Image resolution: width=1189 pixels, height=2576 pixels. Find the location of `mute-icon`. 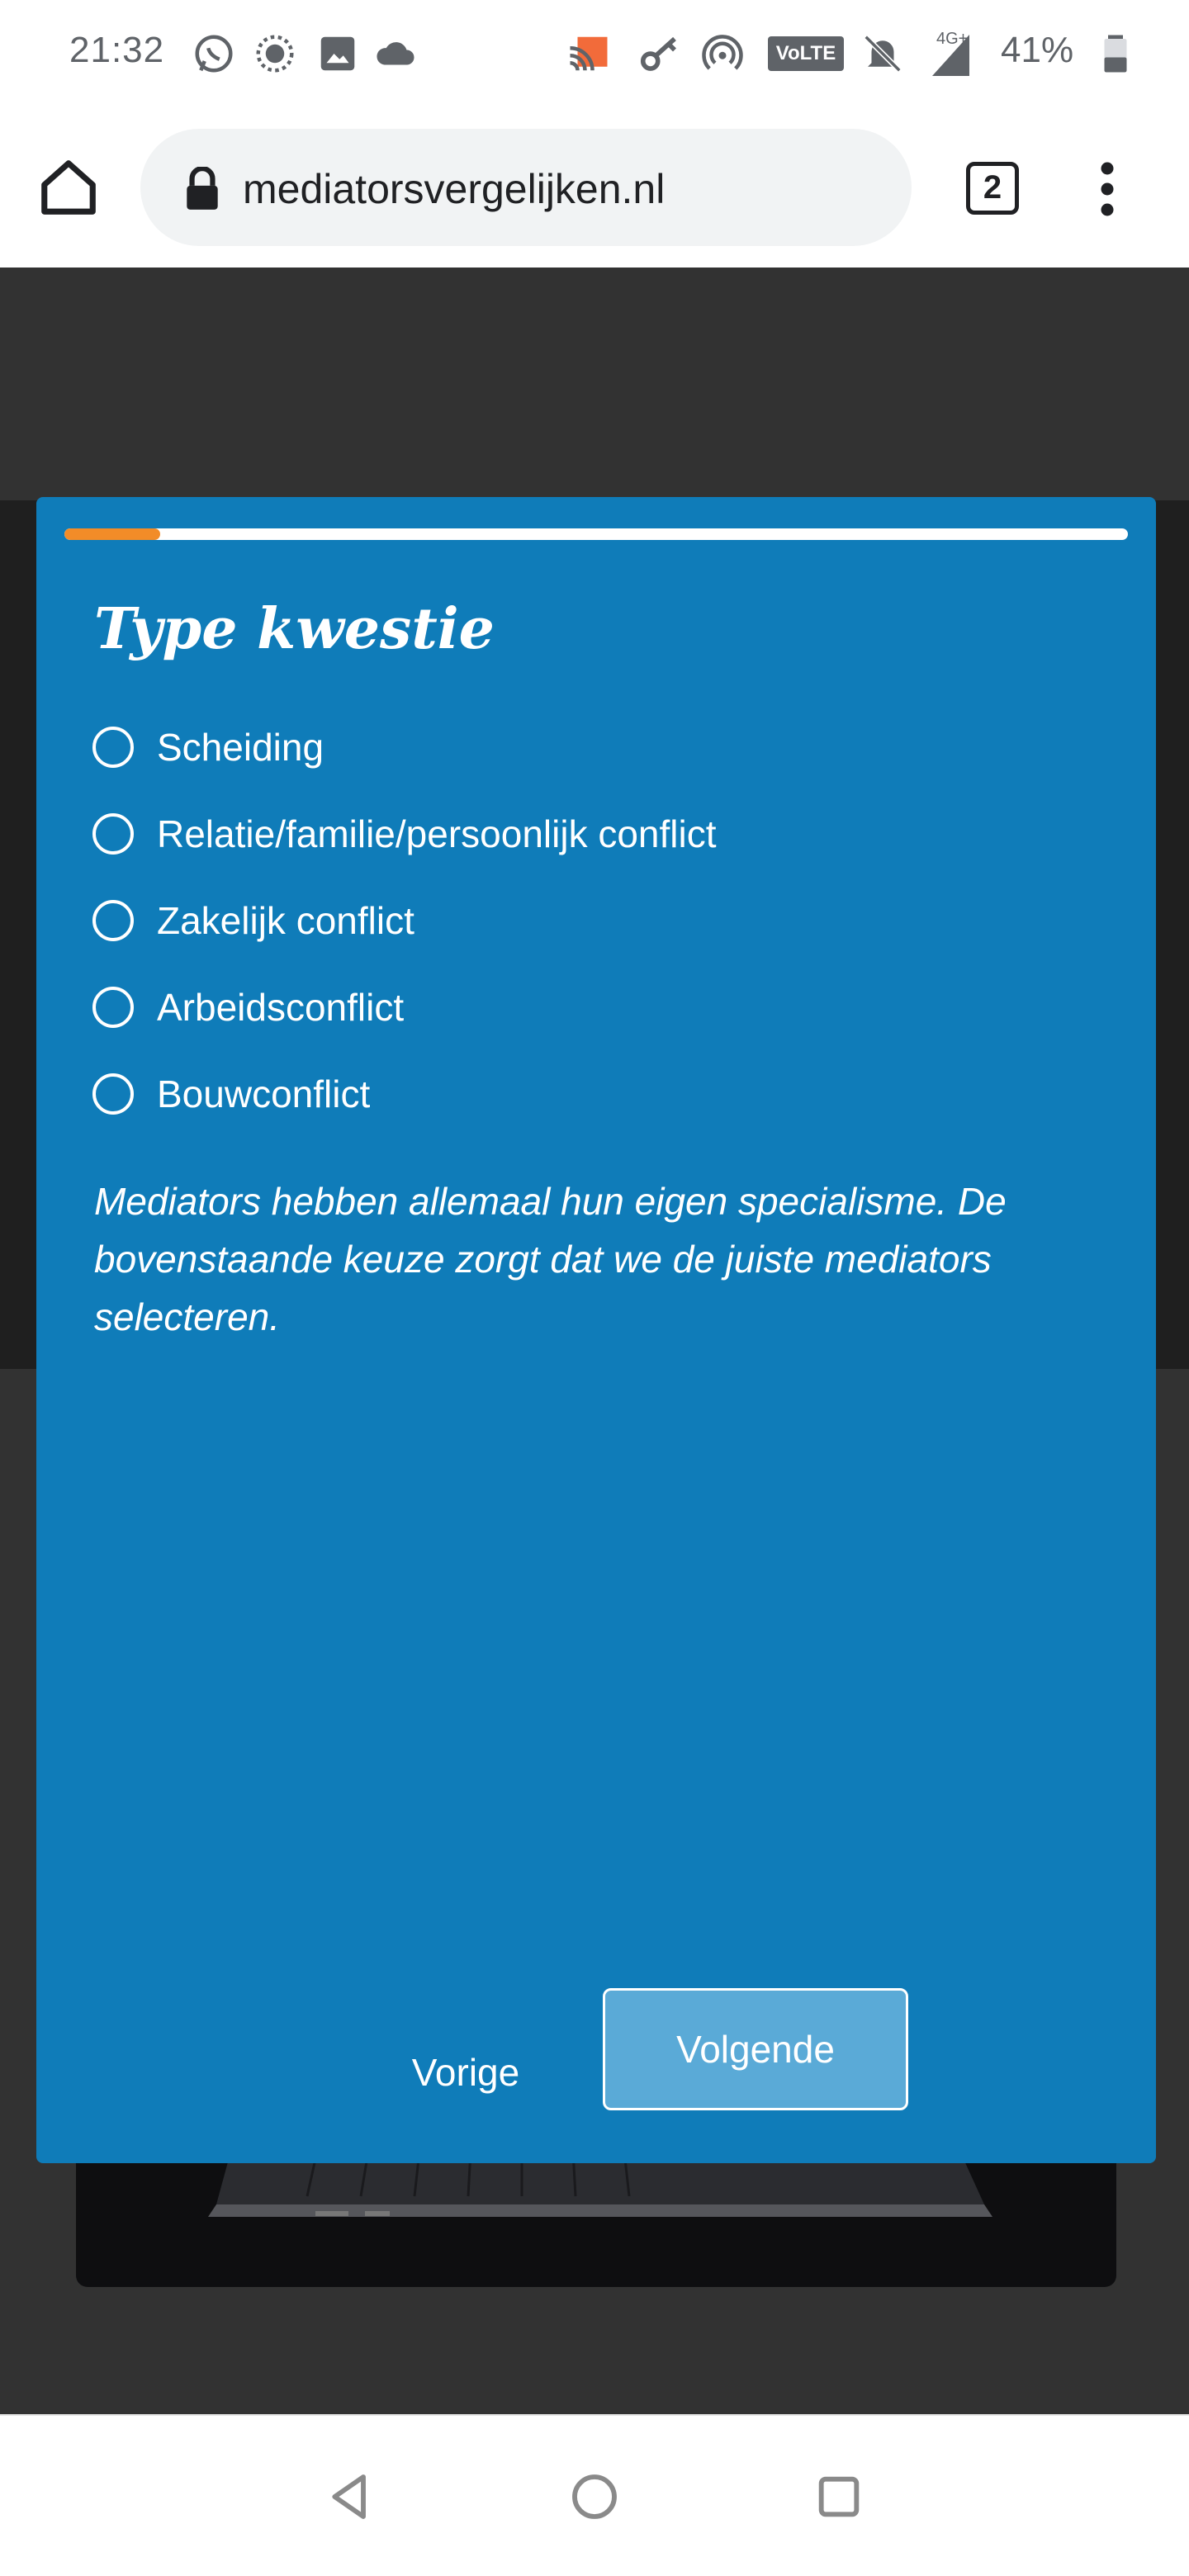

mute-icon is located at coordinates (883, 54).